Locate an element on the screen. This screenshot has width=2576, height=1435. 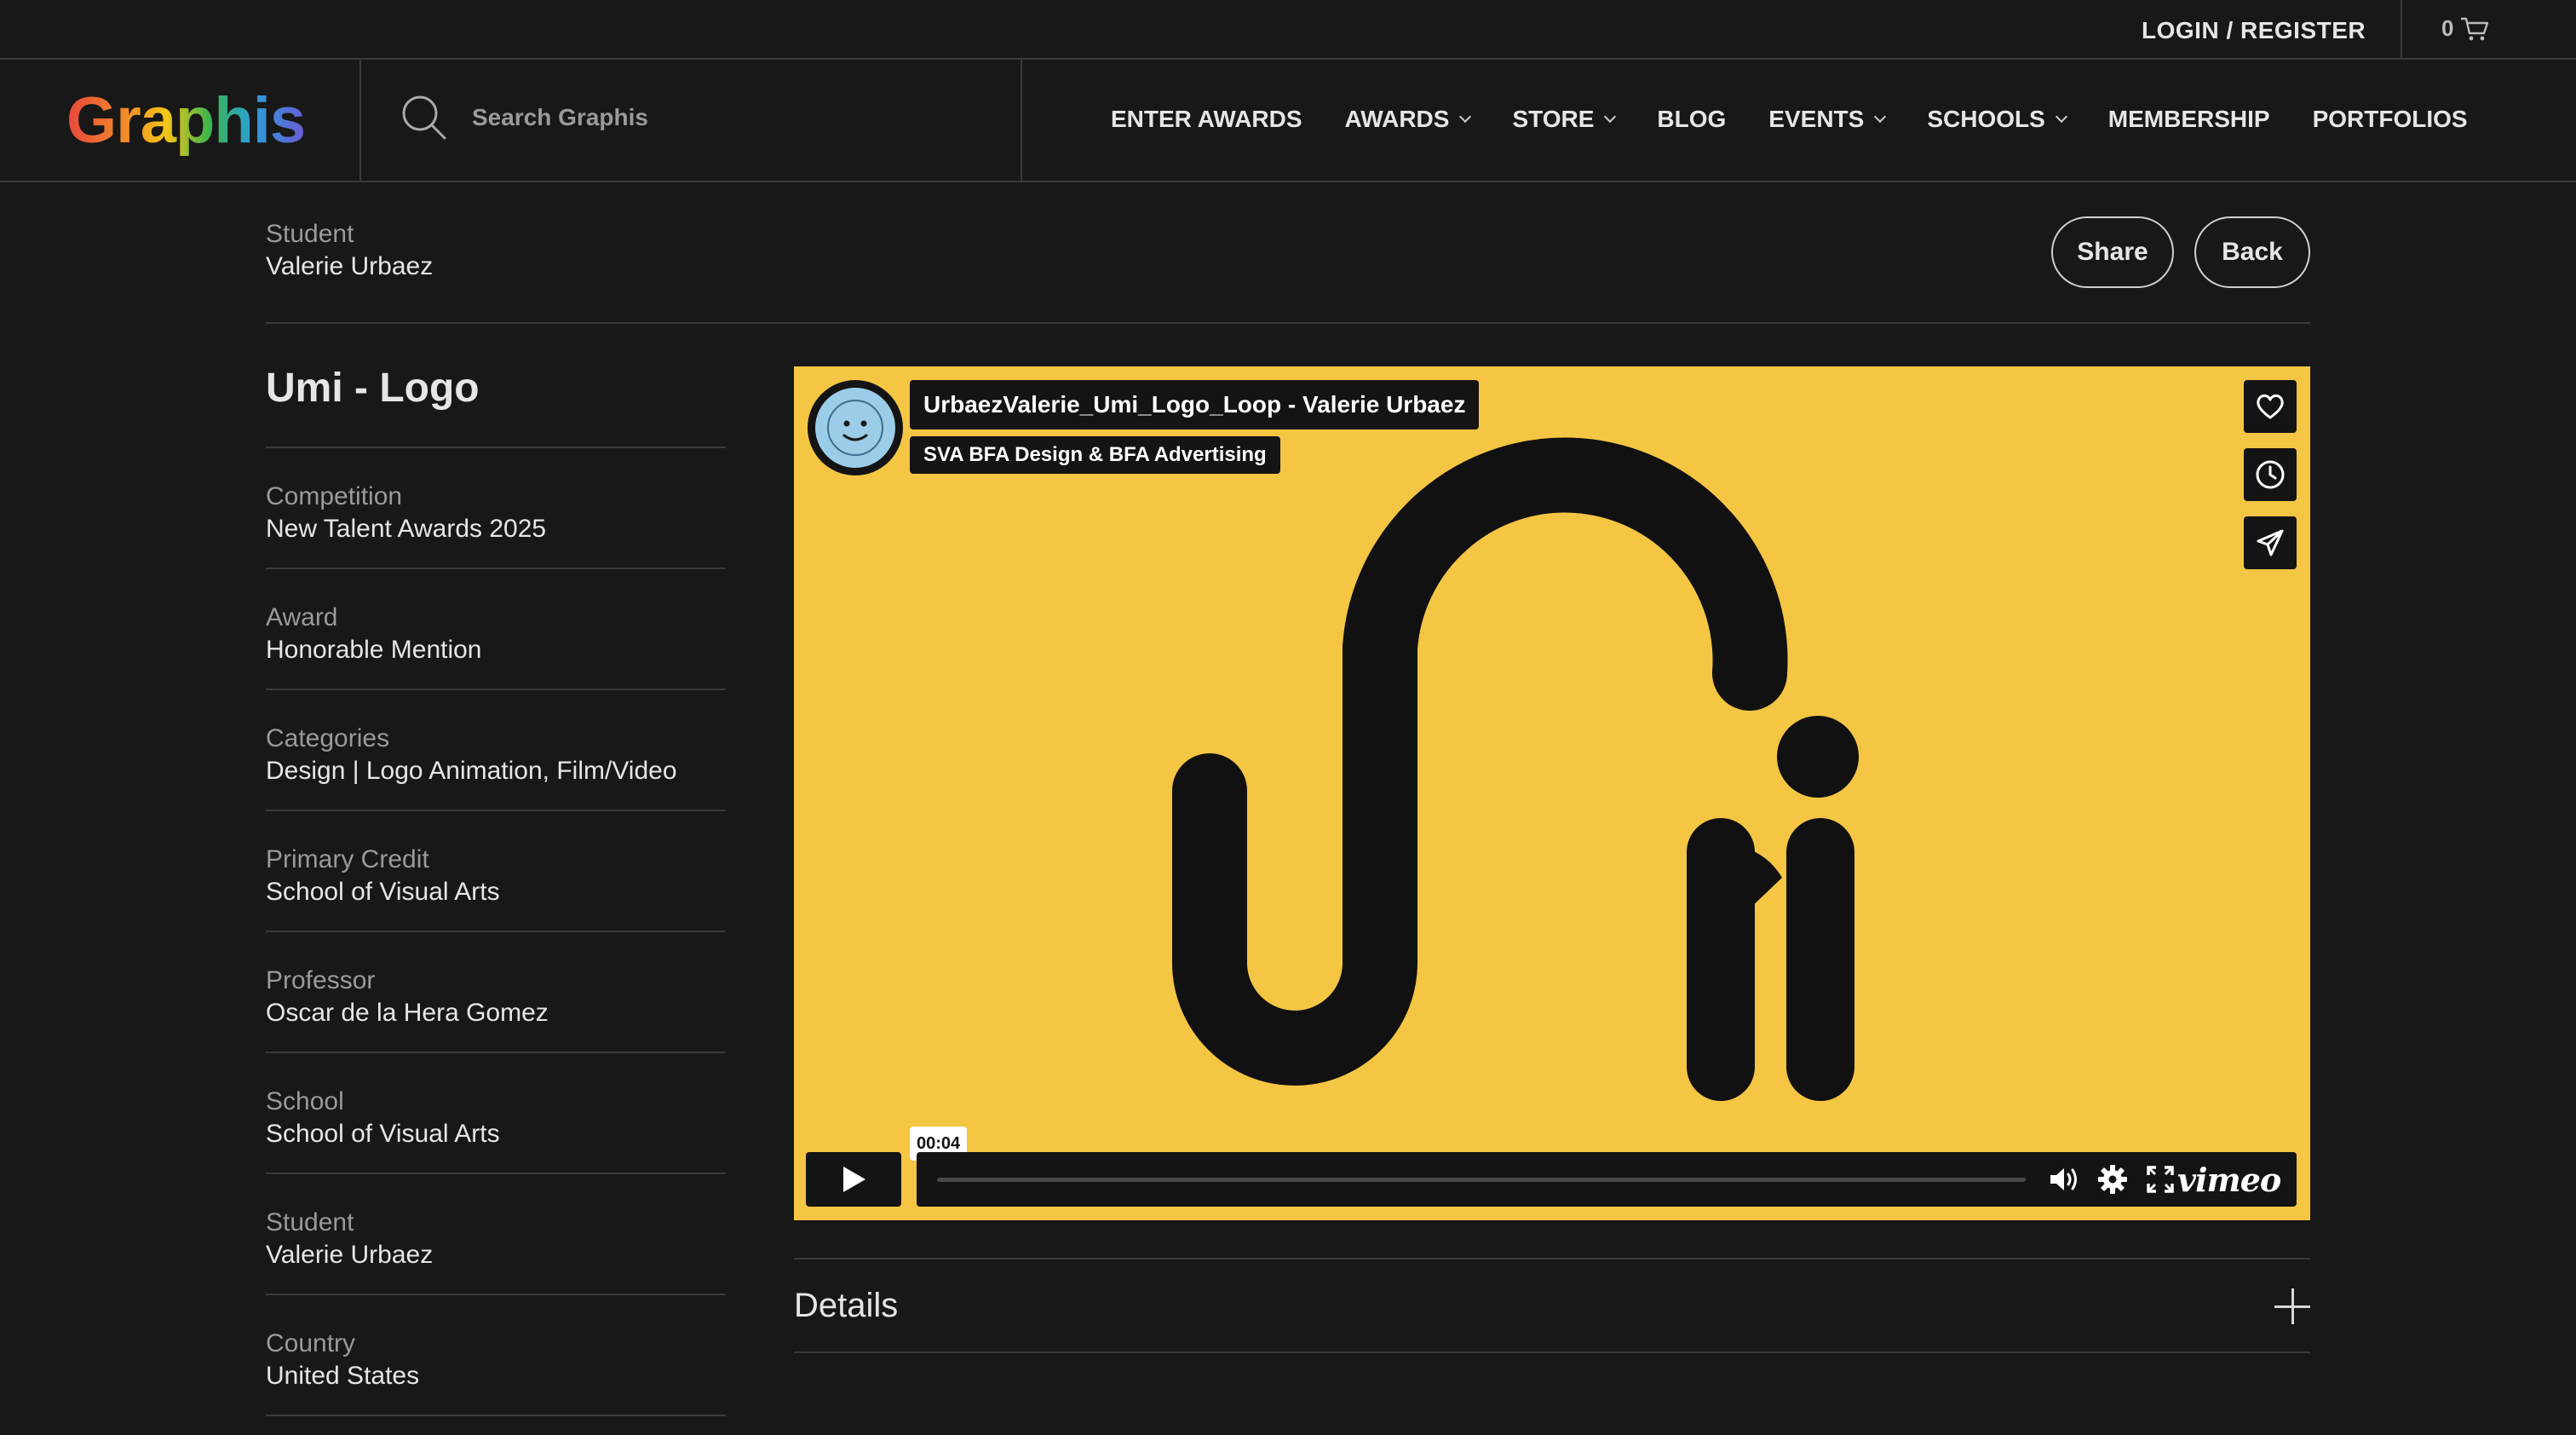
nav-item-awards: AWARDS is located at coordinates (1408, 119).